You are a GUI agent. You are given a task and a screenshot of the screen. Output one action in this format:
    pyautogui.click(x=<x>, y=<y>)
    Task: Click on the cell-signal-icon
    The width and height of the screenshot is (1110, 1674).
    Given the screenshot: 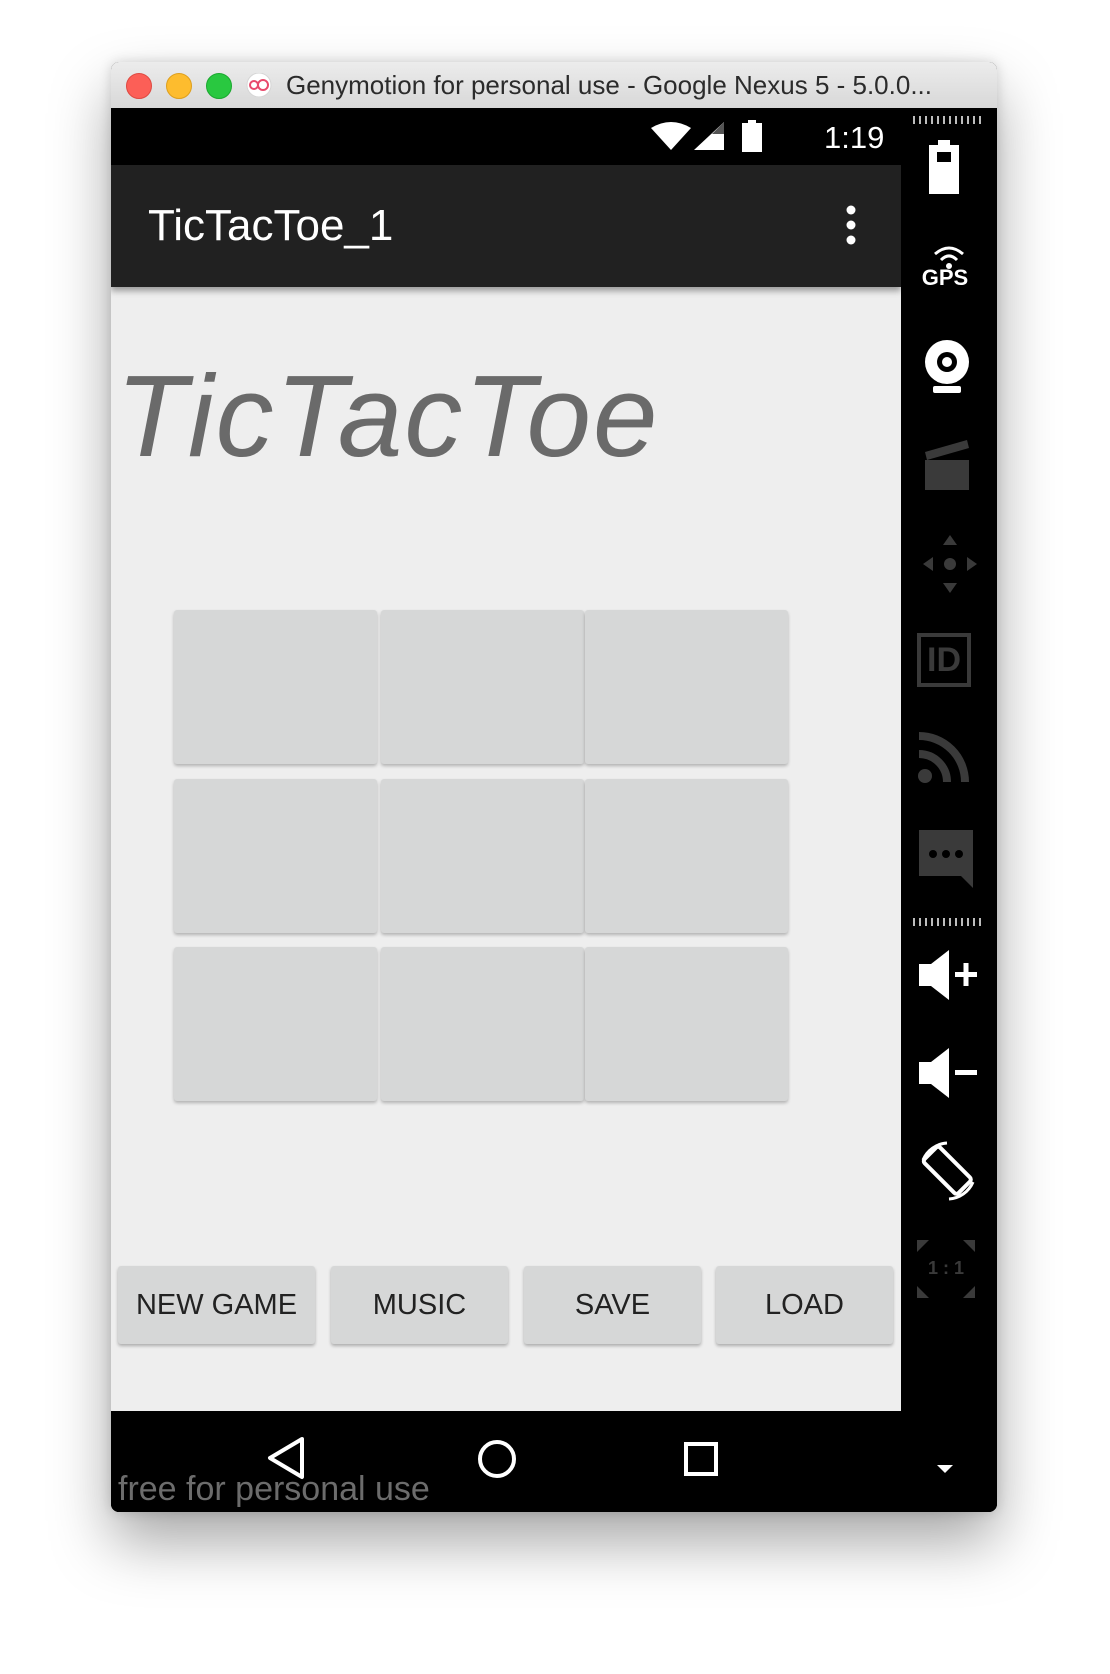 What is the action you would take?
    pyautogui.click(x=709, y=136)
    